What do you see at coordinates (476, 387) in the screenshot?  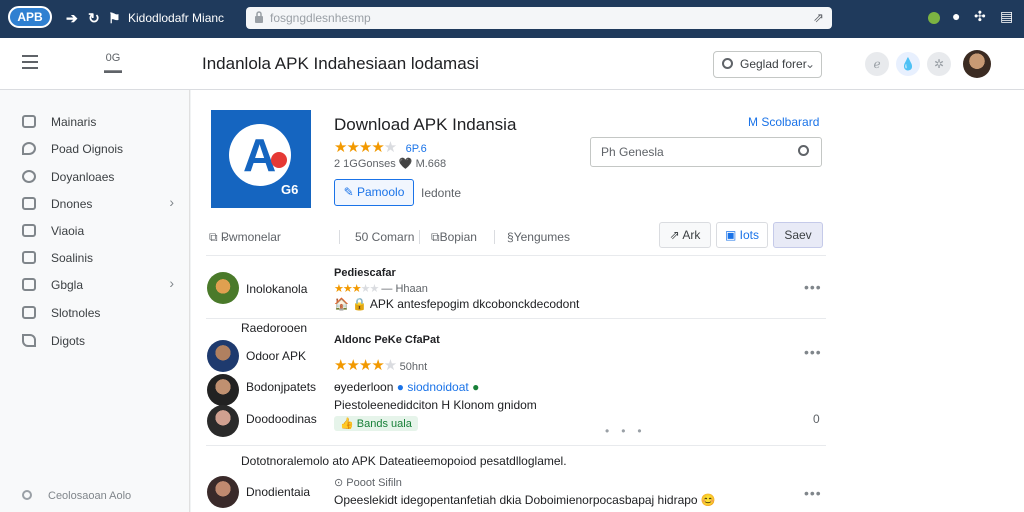 I see `check-icon: ●` at bounding box center [476, 387].